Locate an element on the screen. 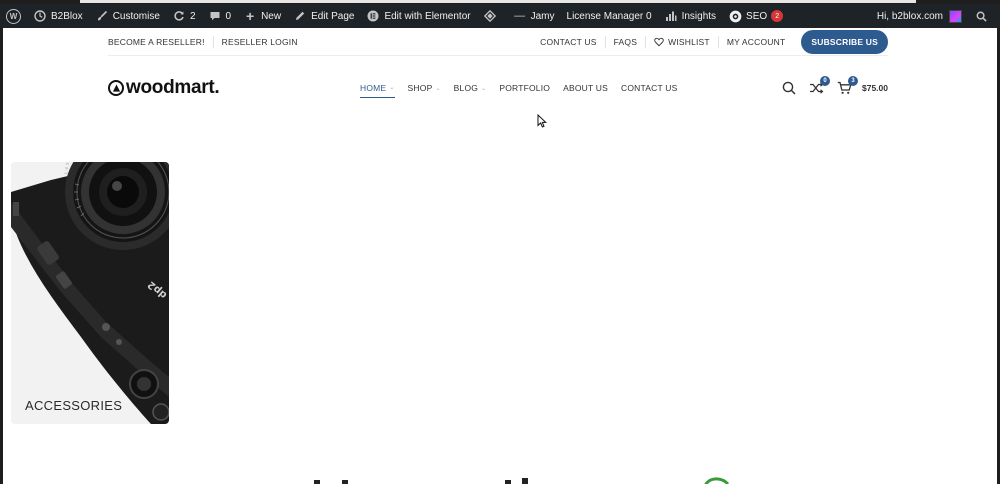  nav-home: HOME ⌄ is located at coordinates (377, 88).